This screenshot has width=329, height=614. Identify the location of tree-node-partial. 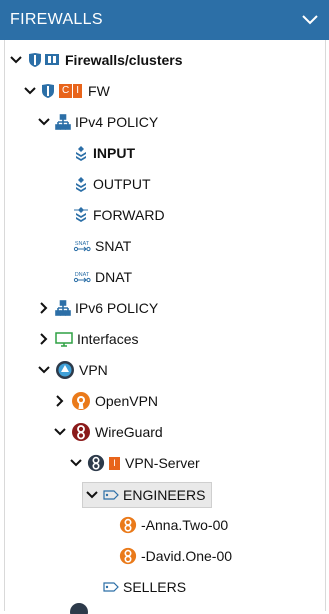
(81, 608).